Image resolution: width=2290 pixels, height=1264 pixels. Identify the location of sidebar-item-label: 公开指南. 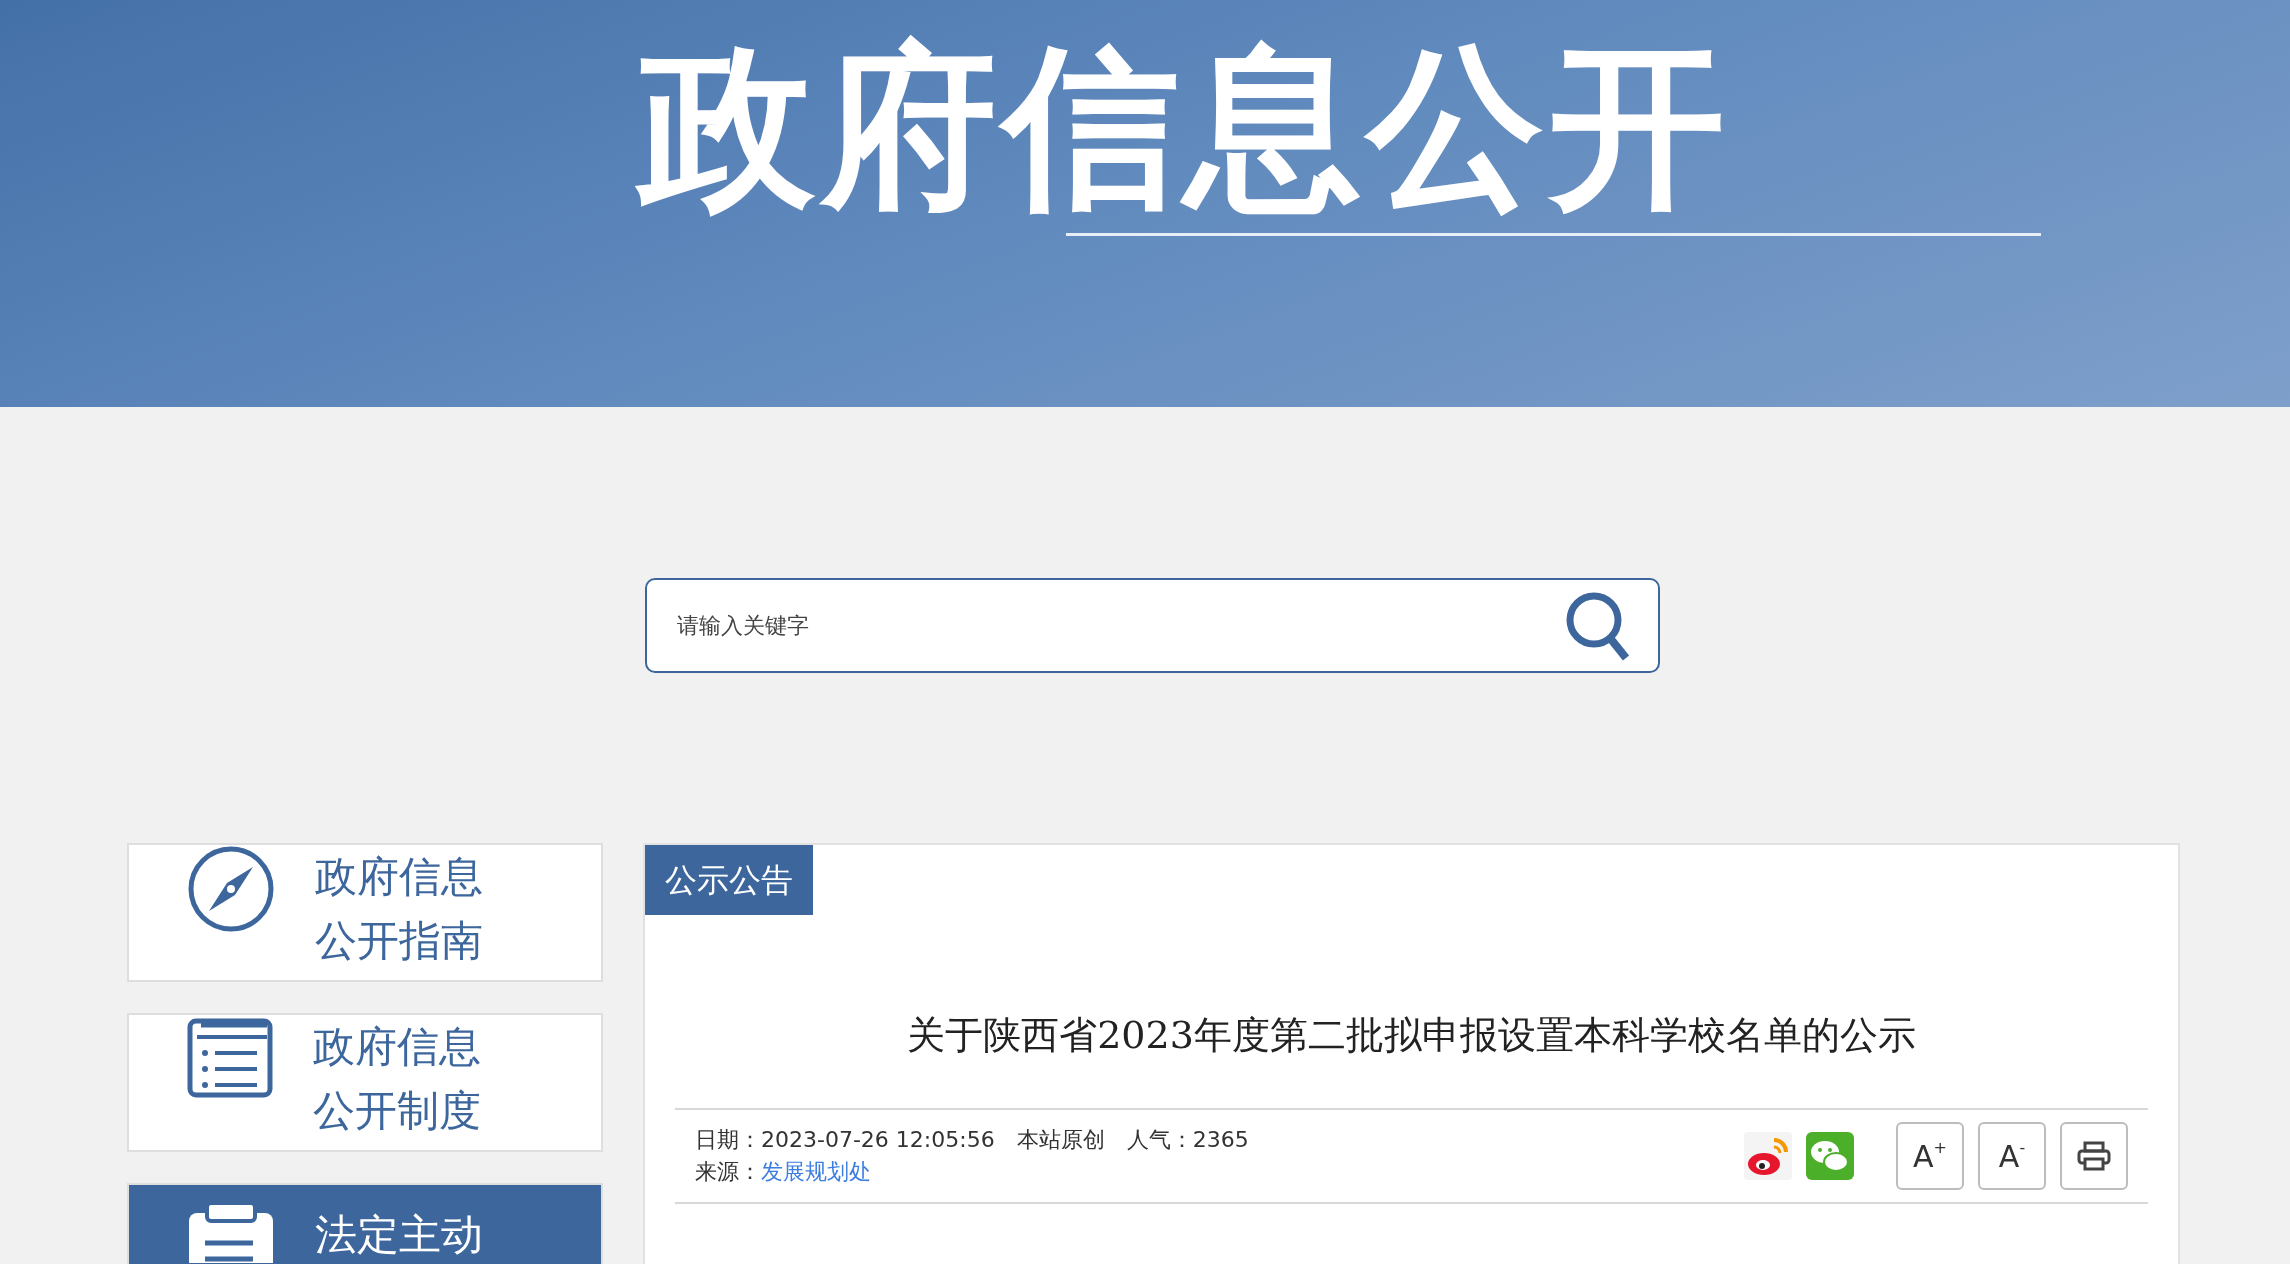
(399, 941).